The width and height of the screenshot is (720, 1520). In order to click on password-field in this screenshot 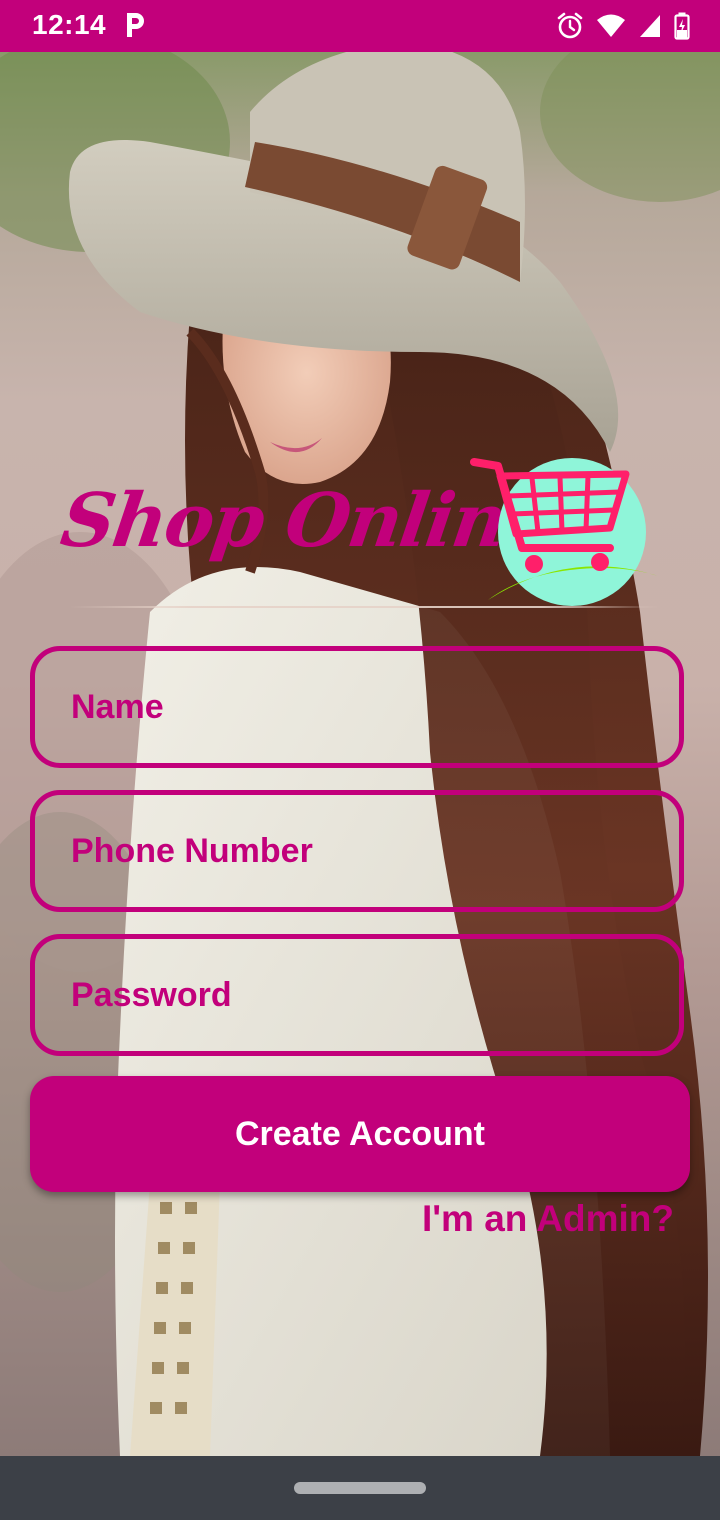, I will do `click(357, 995)`.